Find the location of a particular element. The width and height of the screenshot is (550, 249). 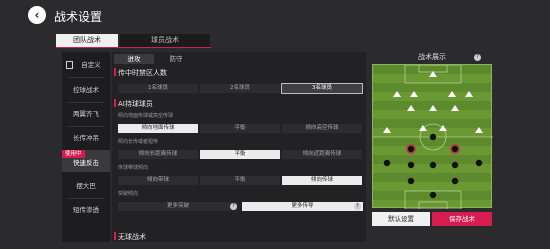

default-settings-button: 默认设置 is located at coordinates (401, 219).